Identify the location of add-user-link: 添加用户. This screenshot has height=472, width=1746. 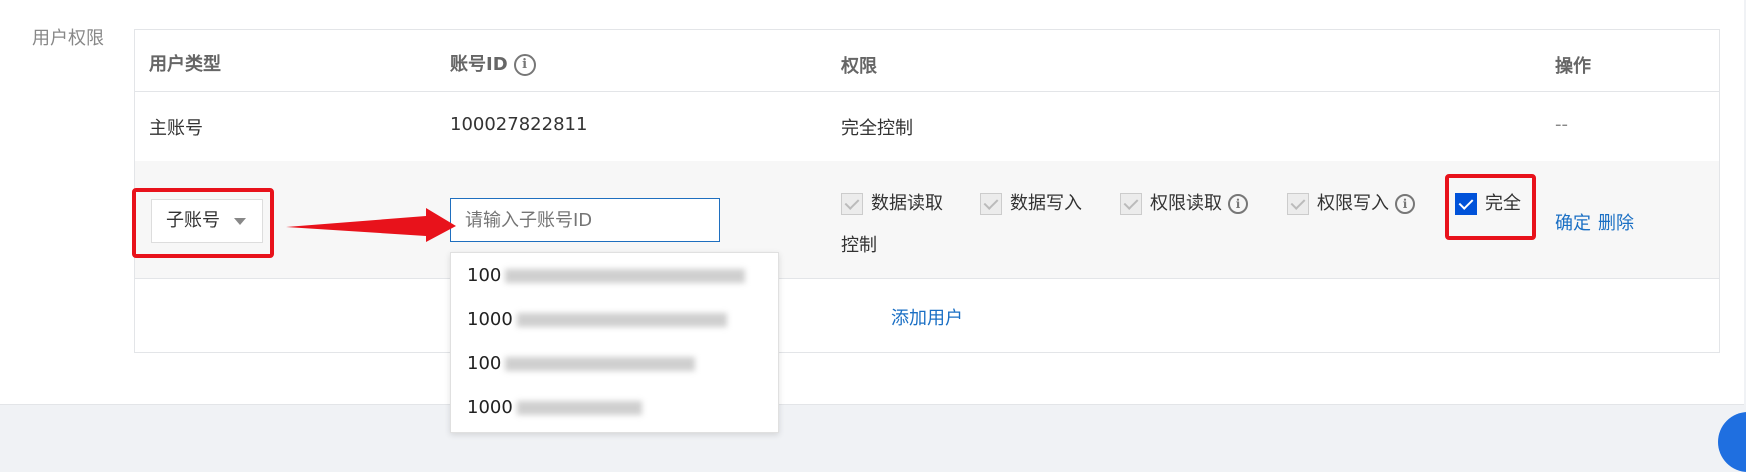
(927, 317).